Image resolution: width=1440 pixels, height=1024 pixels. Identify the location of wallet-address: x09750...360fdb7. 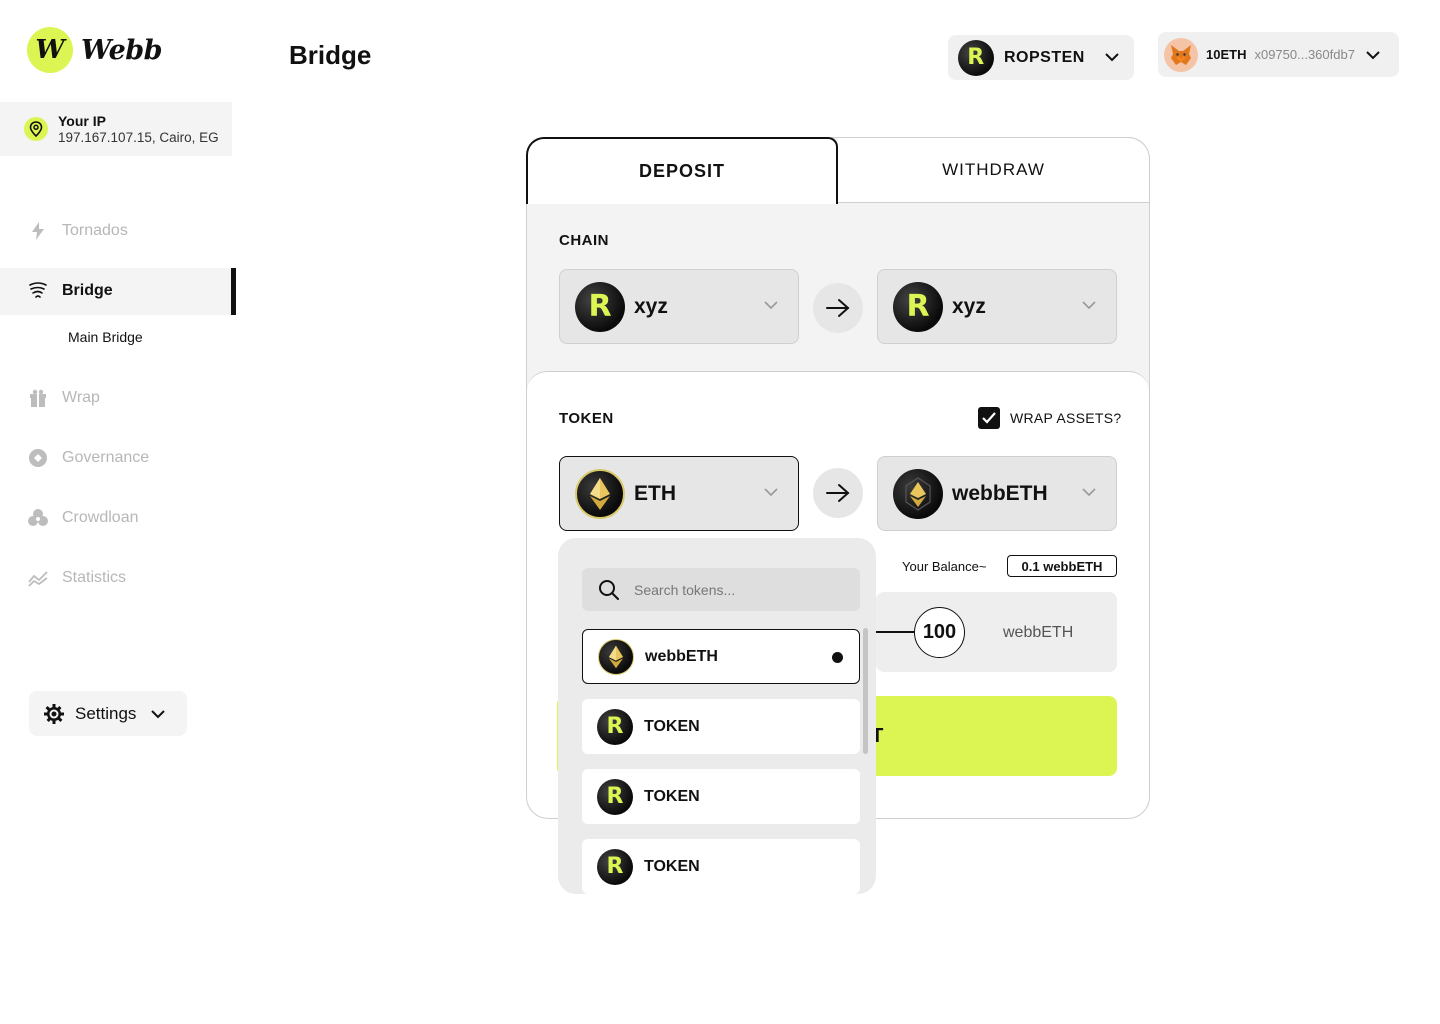
(1304, 54).